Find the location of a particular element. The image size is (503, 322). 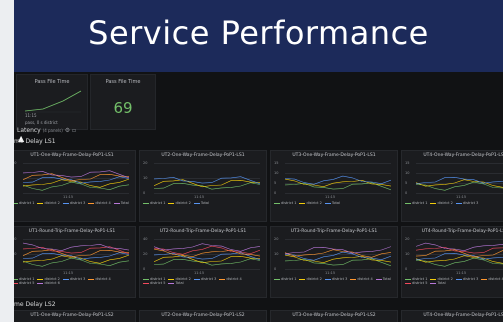

panel-title: UT3-Round-Trip-Frame-Delay-PoP1-LS1 is located at coordinates (334, 231).